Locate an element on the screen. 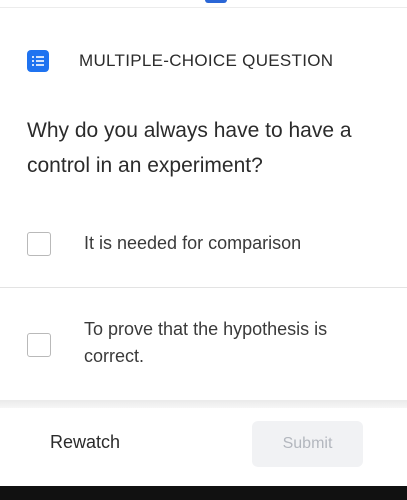  list-icon is located at coordinates (38, 61).